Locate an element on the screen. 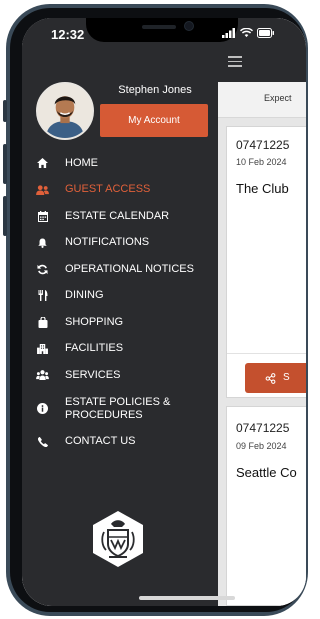 Image resolution: width=320 pixels, height=619 pixels. profile-photo is located at coordinates (65, 111).